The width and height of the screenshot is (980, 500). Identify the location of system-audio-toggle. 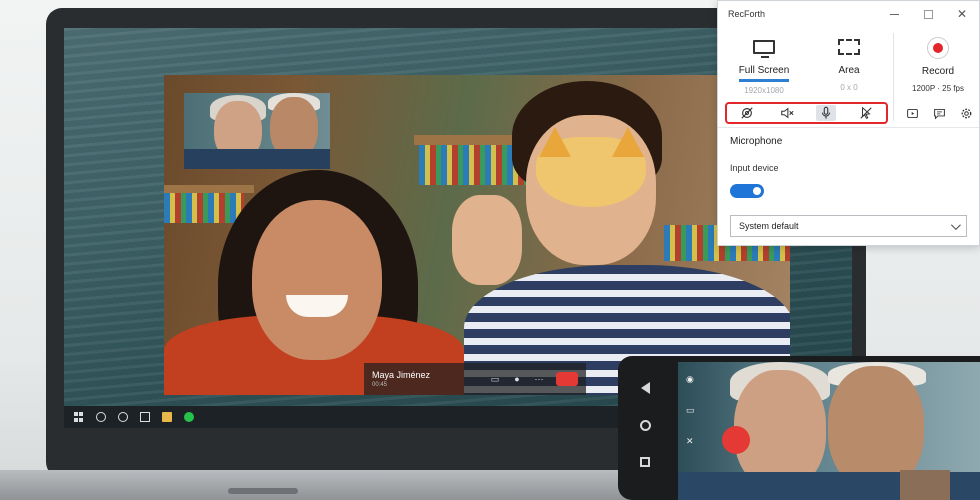
(787, 113).